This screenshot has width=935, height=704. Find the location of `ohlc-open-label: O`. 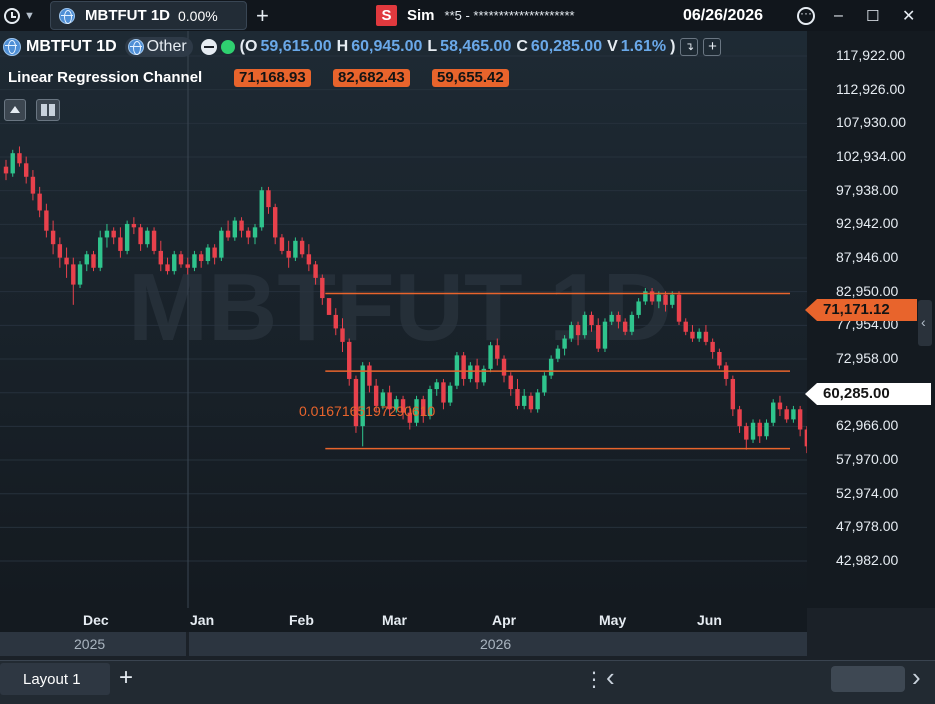

ohlc-open-label: O is located at coordinates (251, 46).